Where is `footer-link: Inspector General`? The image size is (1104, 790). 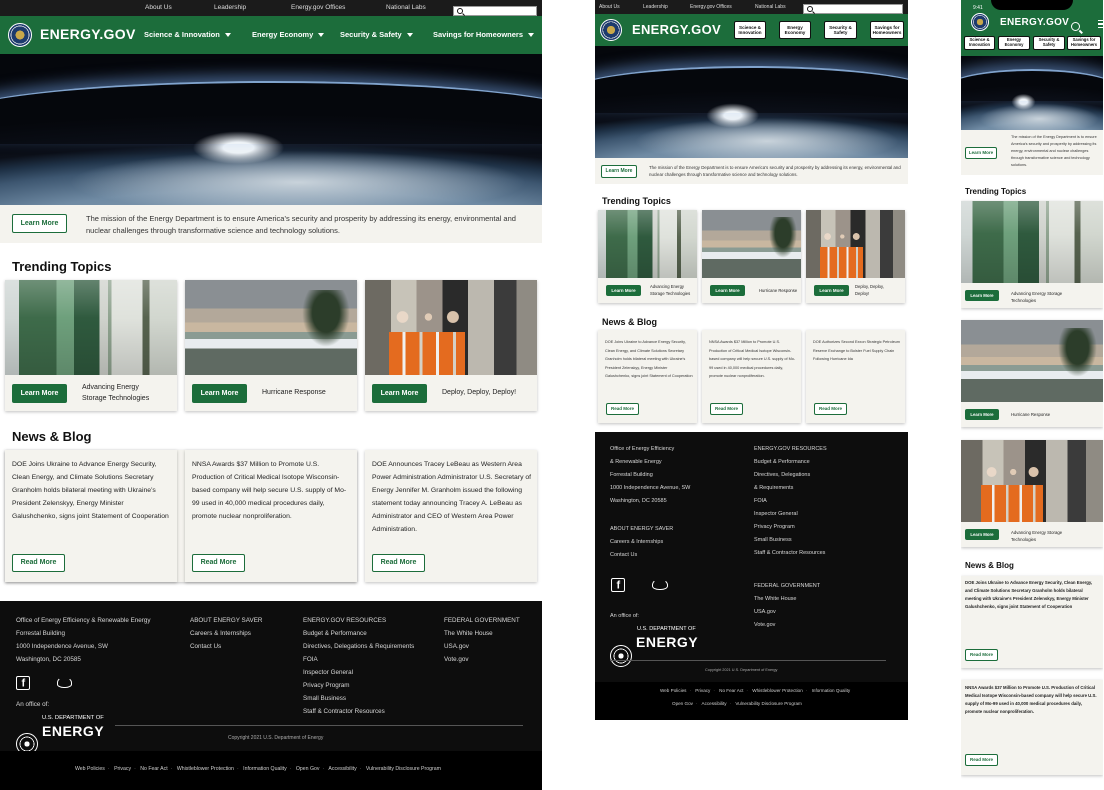 footer-link: Inspector General is located at coordinates (358, 672).